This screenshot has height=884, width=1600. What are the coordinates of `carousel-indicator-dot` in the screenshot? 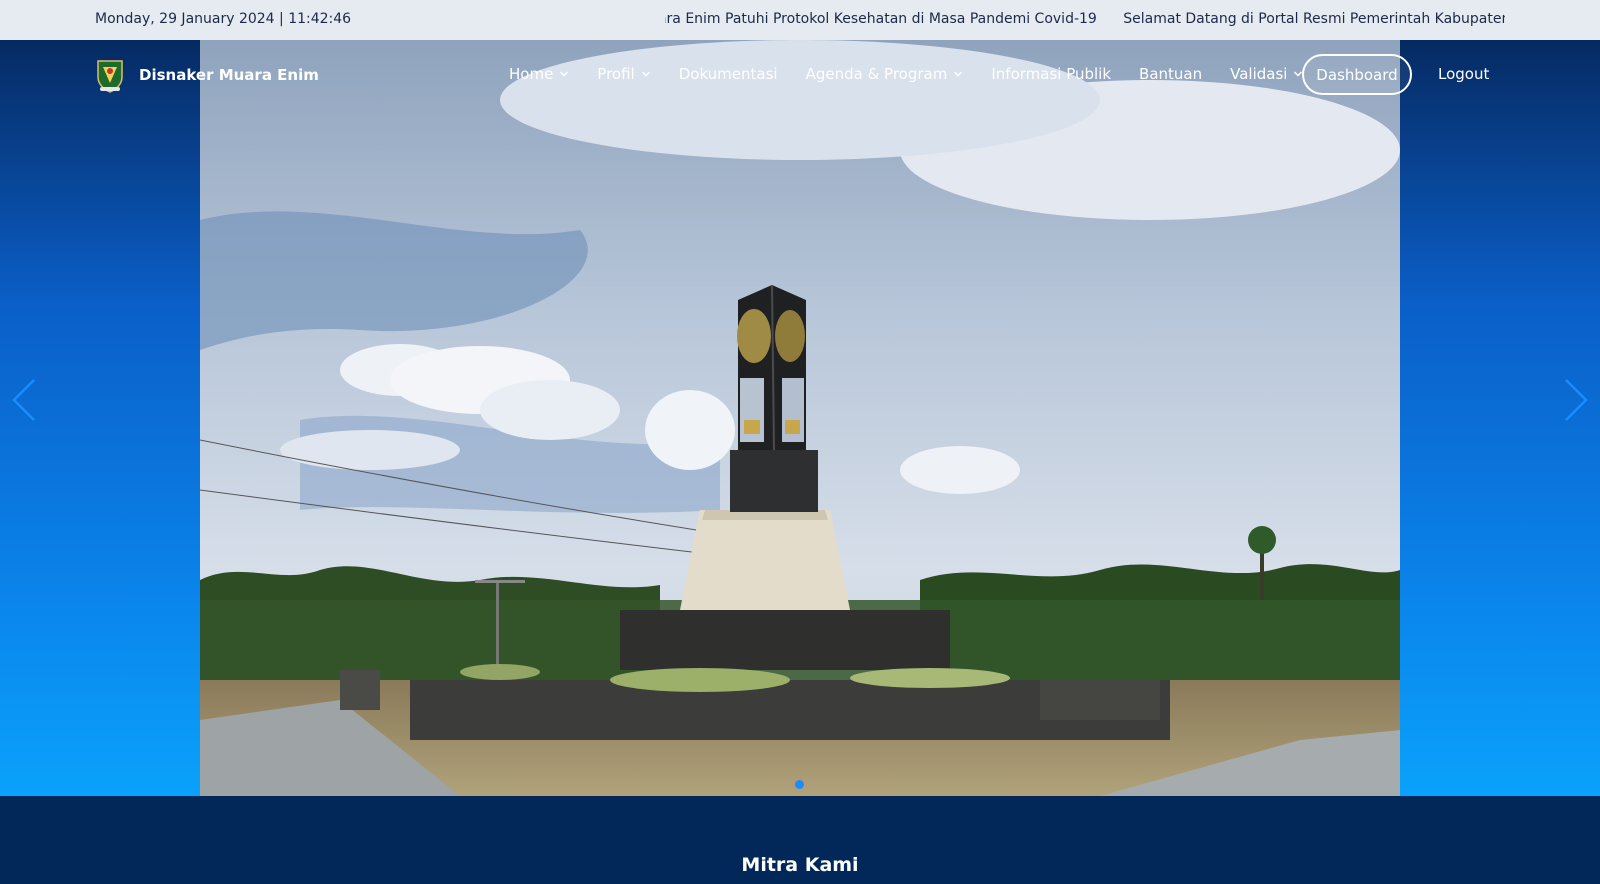 It's located at (799, 784).